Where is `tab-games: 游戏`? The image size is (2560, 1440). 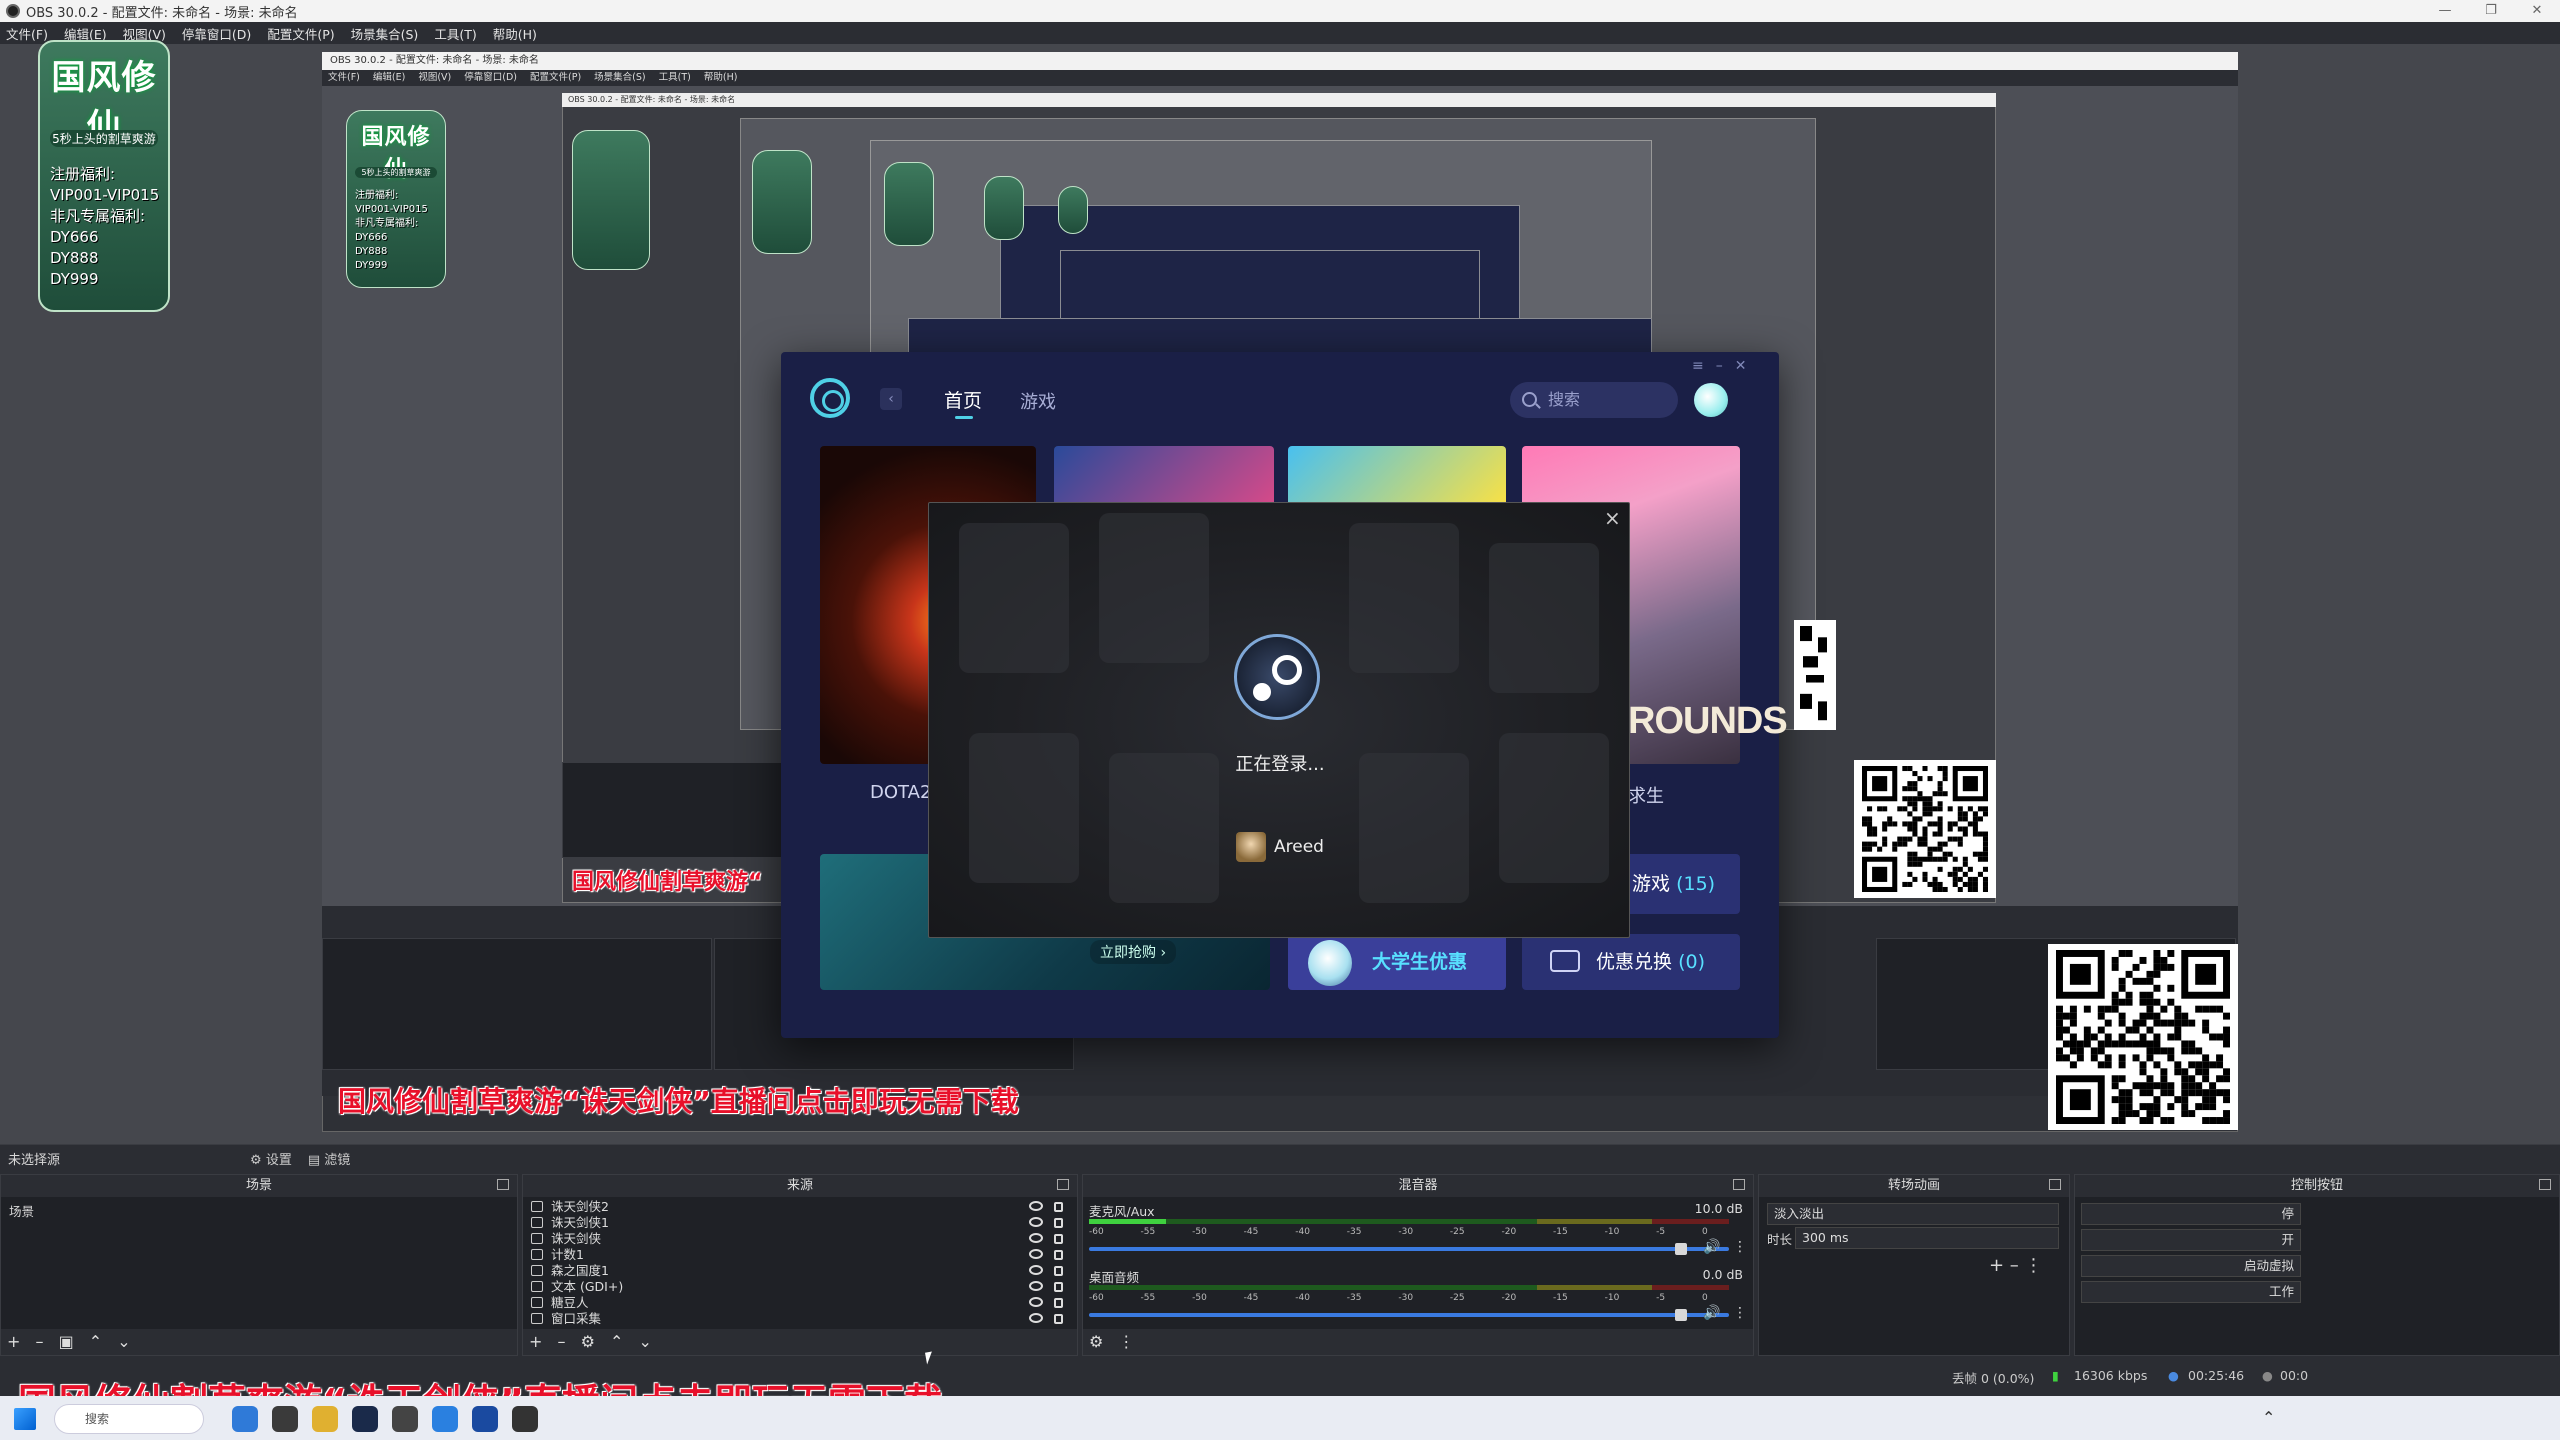 tab-games: 游戏 is located at coordinates (1038, 401).